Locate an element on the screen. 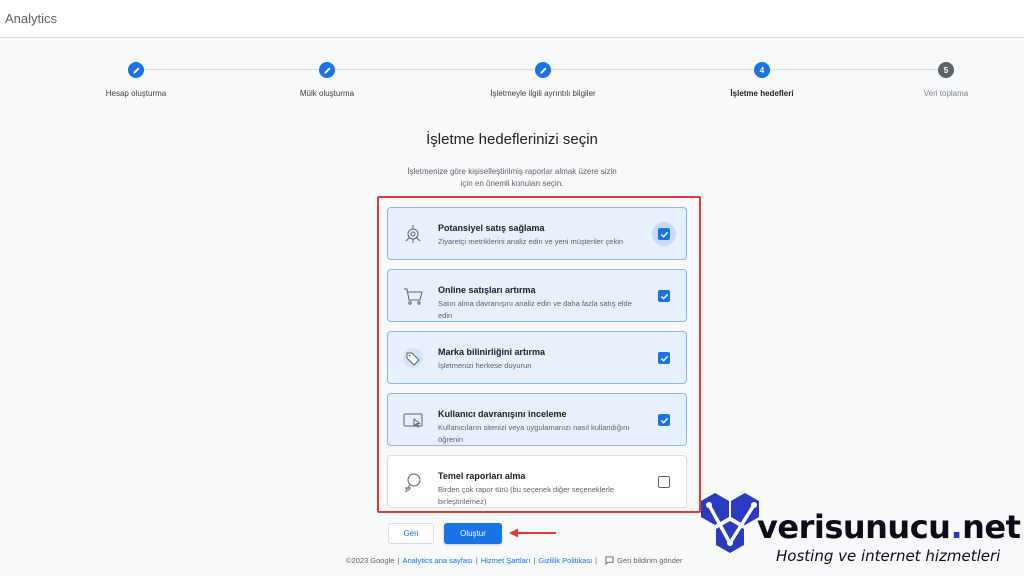  step-3-label: İşletmeyle ilgili ayrıntılı bilgiler is located at coordinates (543, 93).